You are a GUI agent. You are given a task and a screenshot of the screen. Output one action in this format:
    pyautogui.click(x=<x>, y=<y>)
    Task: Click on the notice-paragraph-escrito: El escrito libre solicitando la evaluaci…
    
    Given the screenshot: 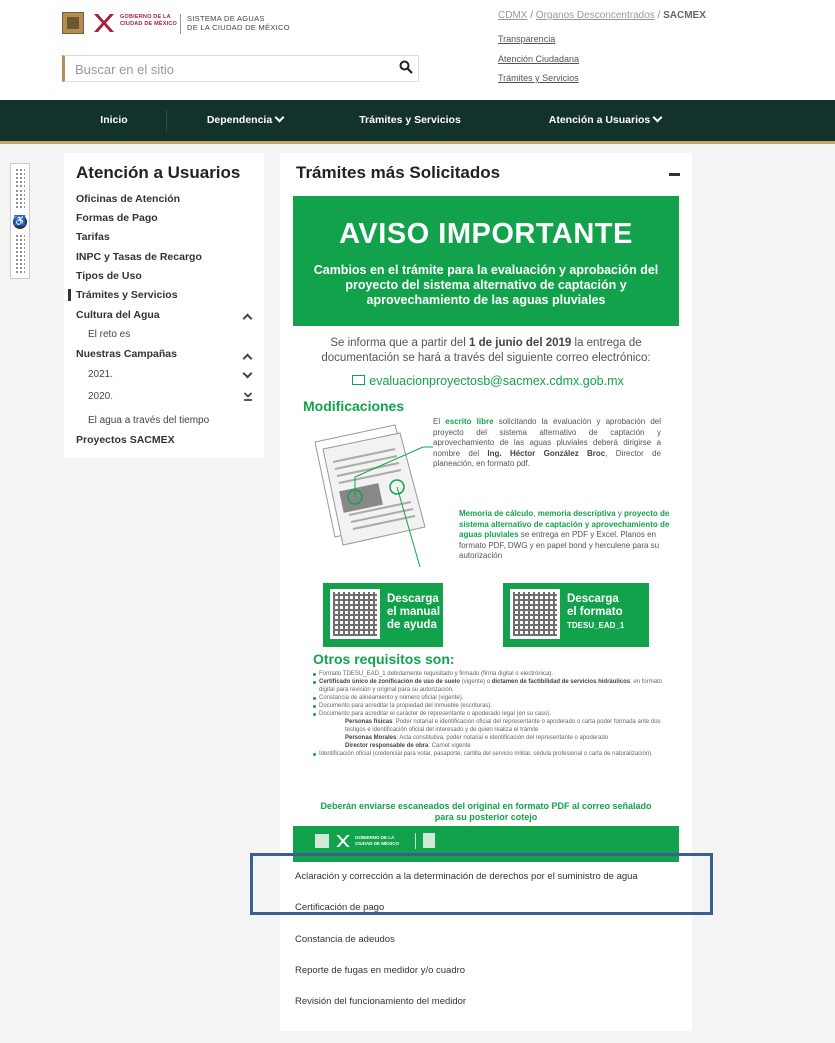 What is the action you would take?
    pyautogui.click(x=547, y=442)
    